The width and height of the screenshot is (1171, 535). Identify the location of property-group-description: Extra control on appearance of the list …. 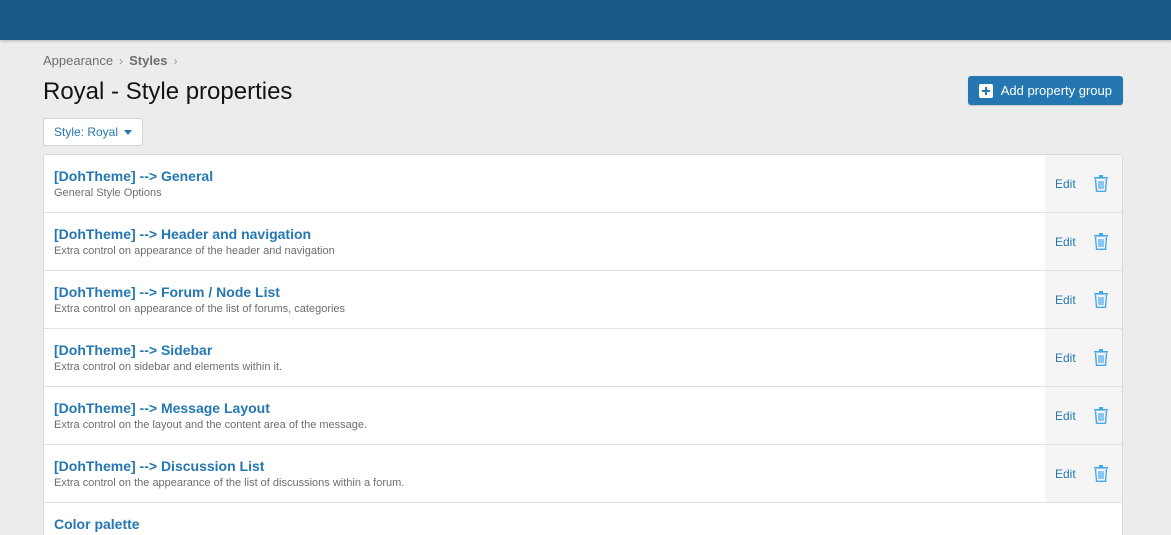
(200, 309).